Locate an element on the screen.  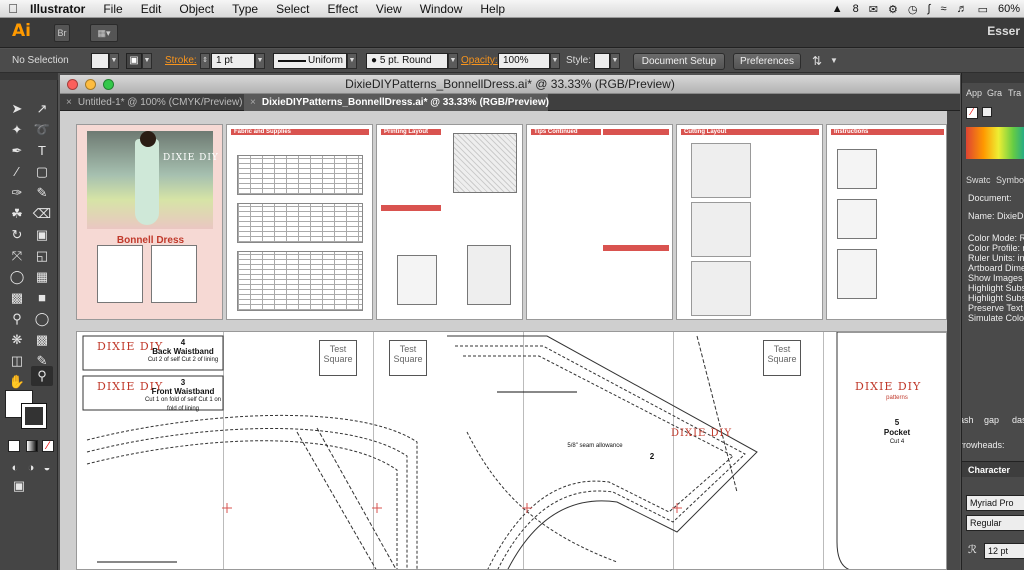
character-panel-header: Character is located at coordinates (993, 469).